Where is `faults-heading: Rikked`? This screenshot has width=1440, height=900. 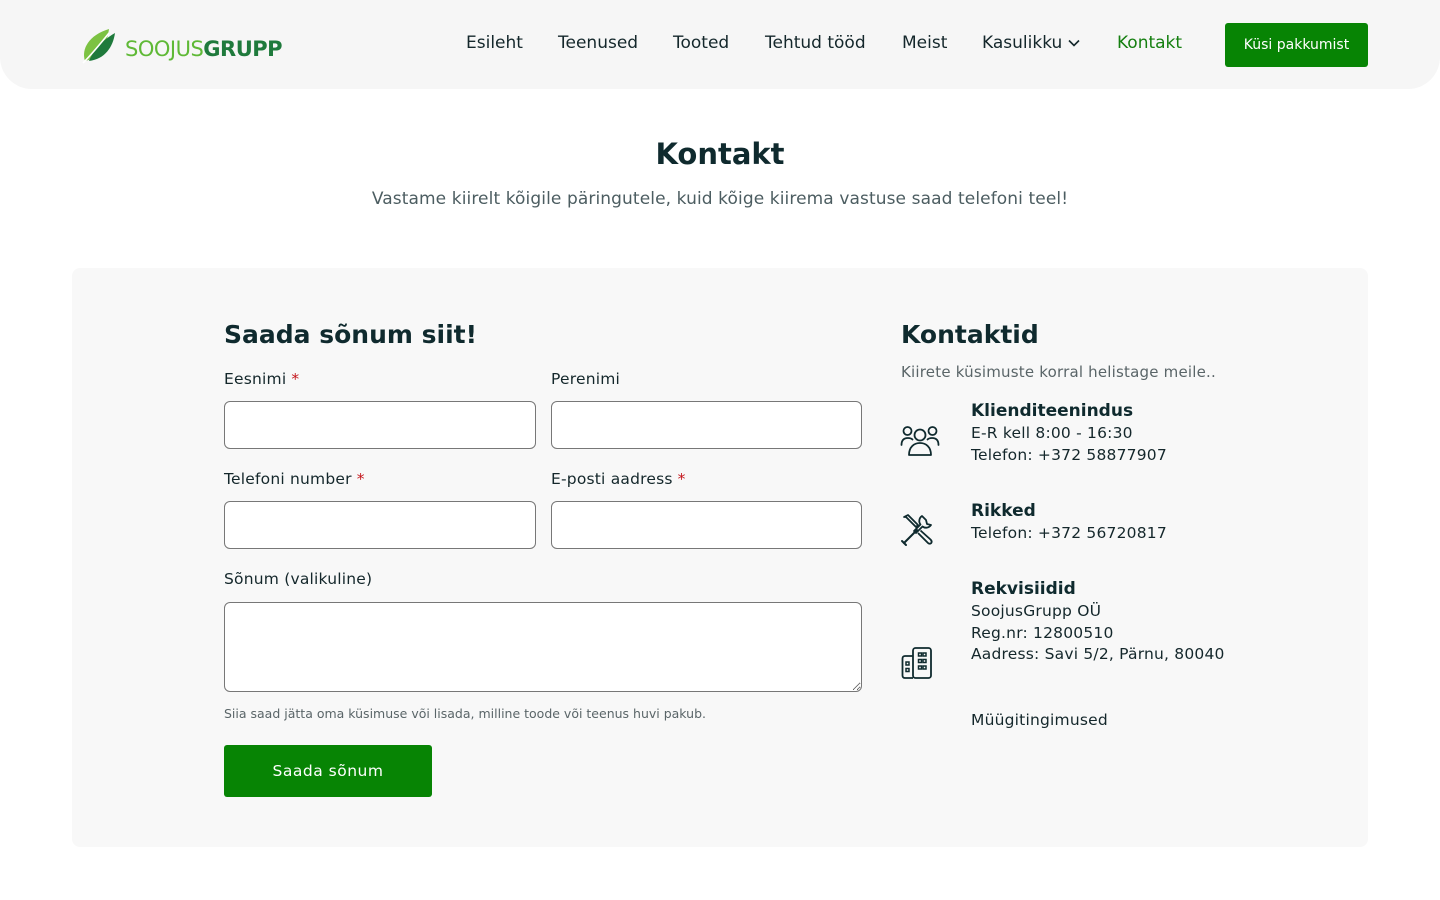
faults-heading: Rikked is located at coordinates (1003, 511).